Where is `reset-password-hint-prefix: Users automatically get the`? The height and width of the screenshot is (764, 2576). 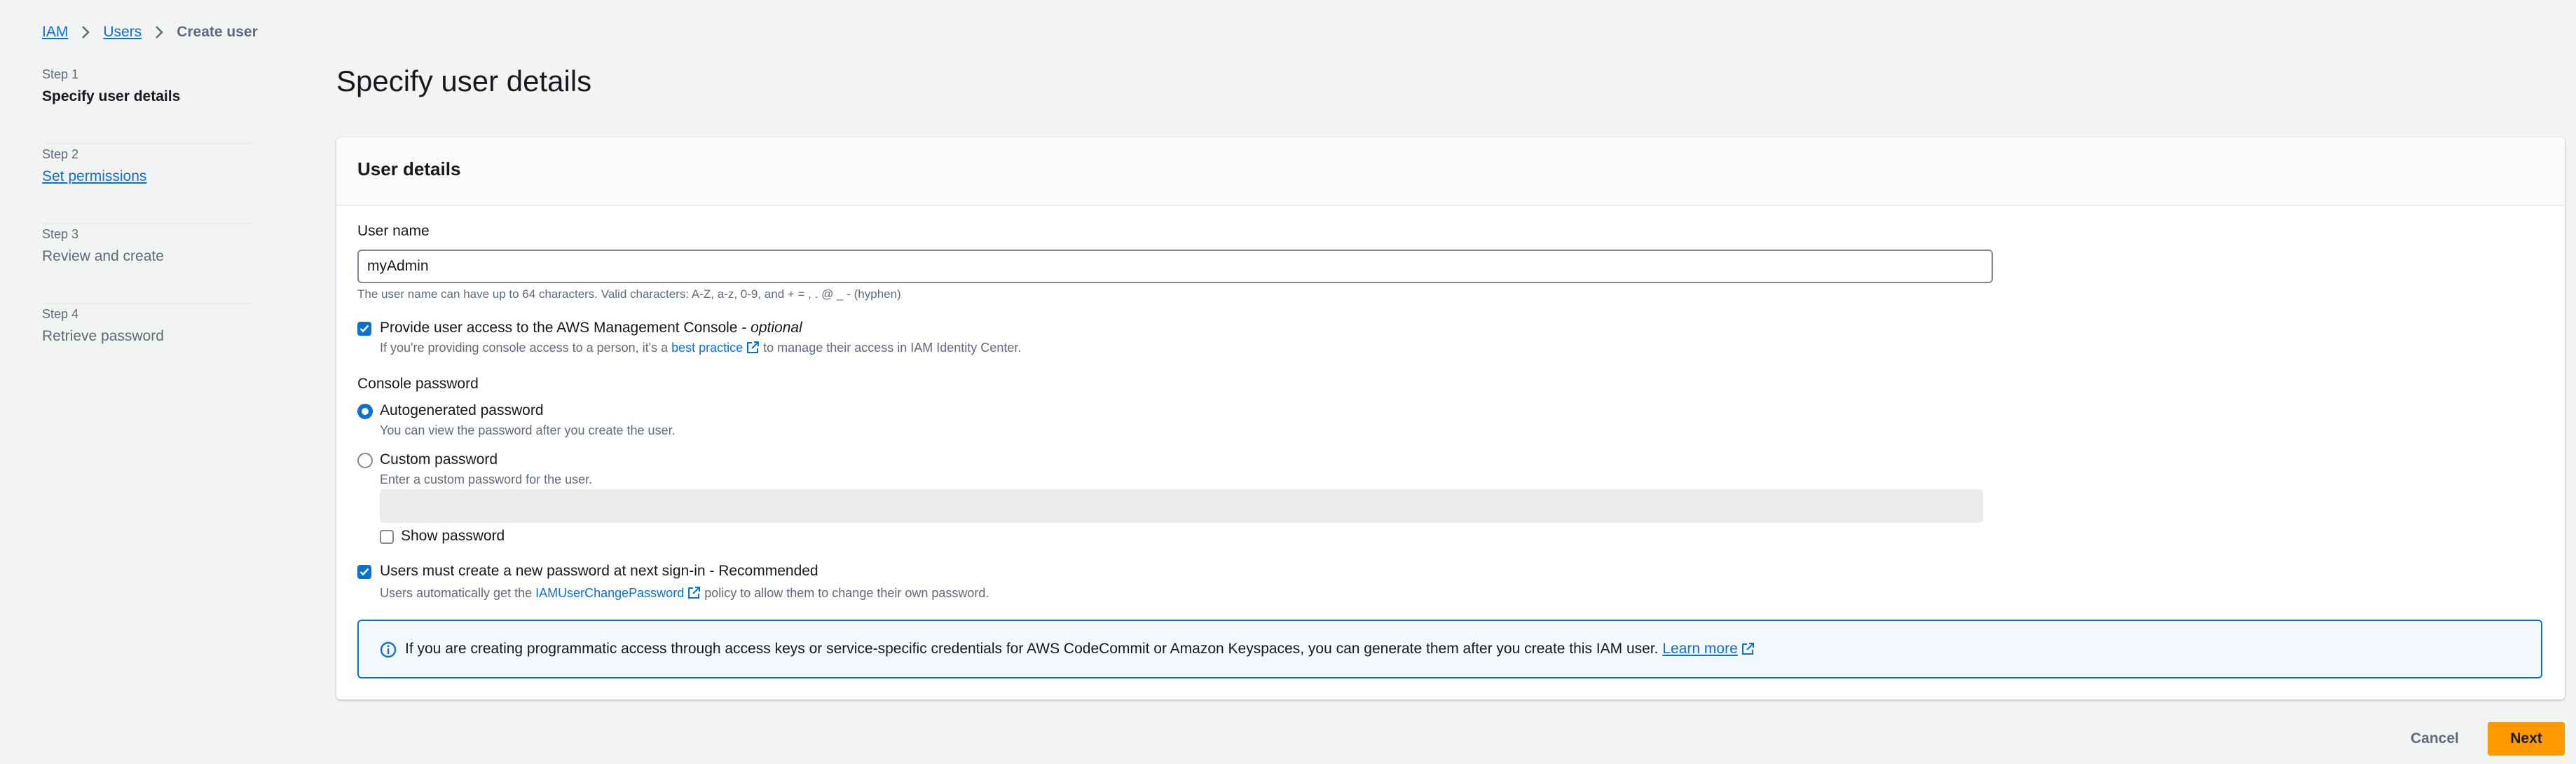
reset-password-hint-prefix: Users automatically get the is located at coordinates (458, 593).